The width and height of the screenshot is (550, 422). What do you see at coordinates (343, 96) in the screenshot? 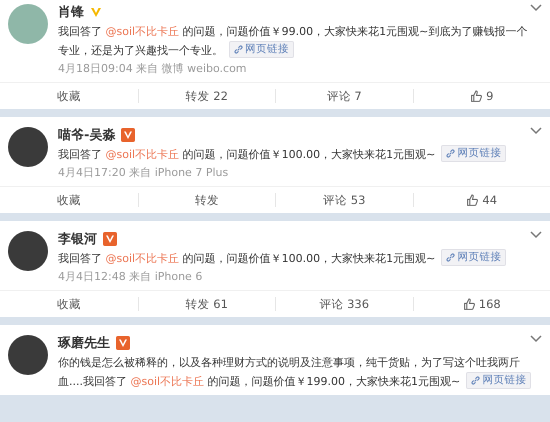
I see `action-link: 评论 7` at bounding box center [343, 96].